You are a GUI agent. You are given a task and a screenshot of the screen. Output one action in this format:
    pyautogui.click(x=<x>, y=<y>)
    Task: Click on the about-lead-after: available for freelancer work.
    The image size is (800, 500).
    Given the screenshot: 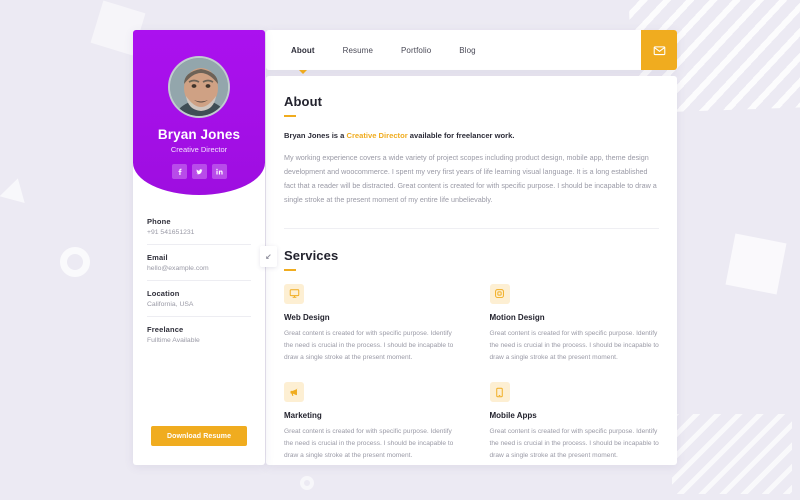 What is the action you would take?
    pyautogui.click(x=461, y=135)
    